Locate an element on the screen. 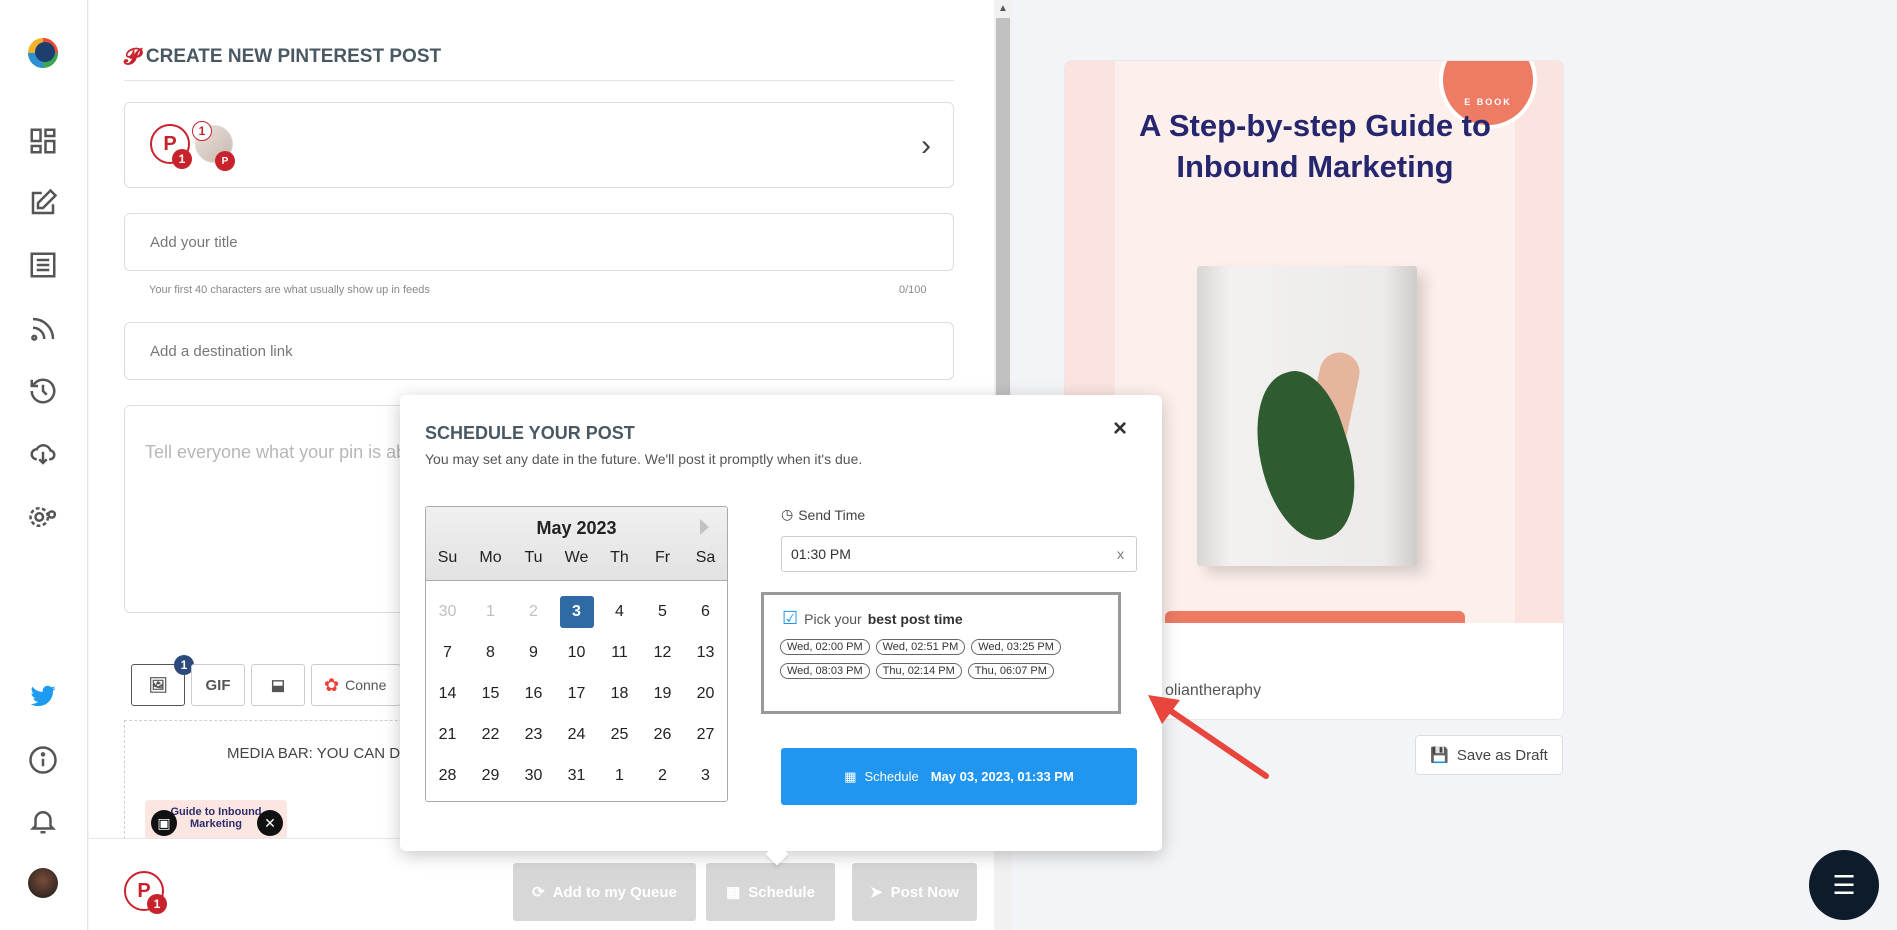 Image resolution: width=1897 pixels, height=930 pixels. cloud-download-icon is located at coordinates (43, 453).